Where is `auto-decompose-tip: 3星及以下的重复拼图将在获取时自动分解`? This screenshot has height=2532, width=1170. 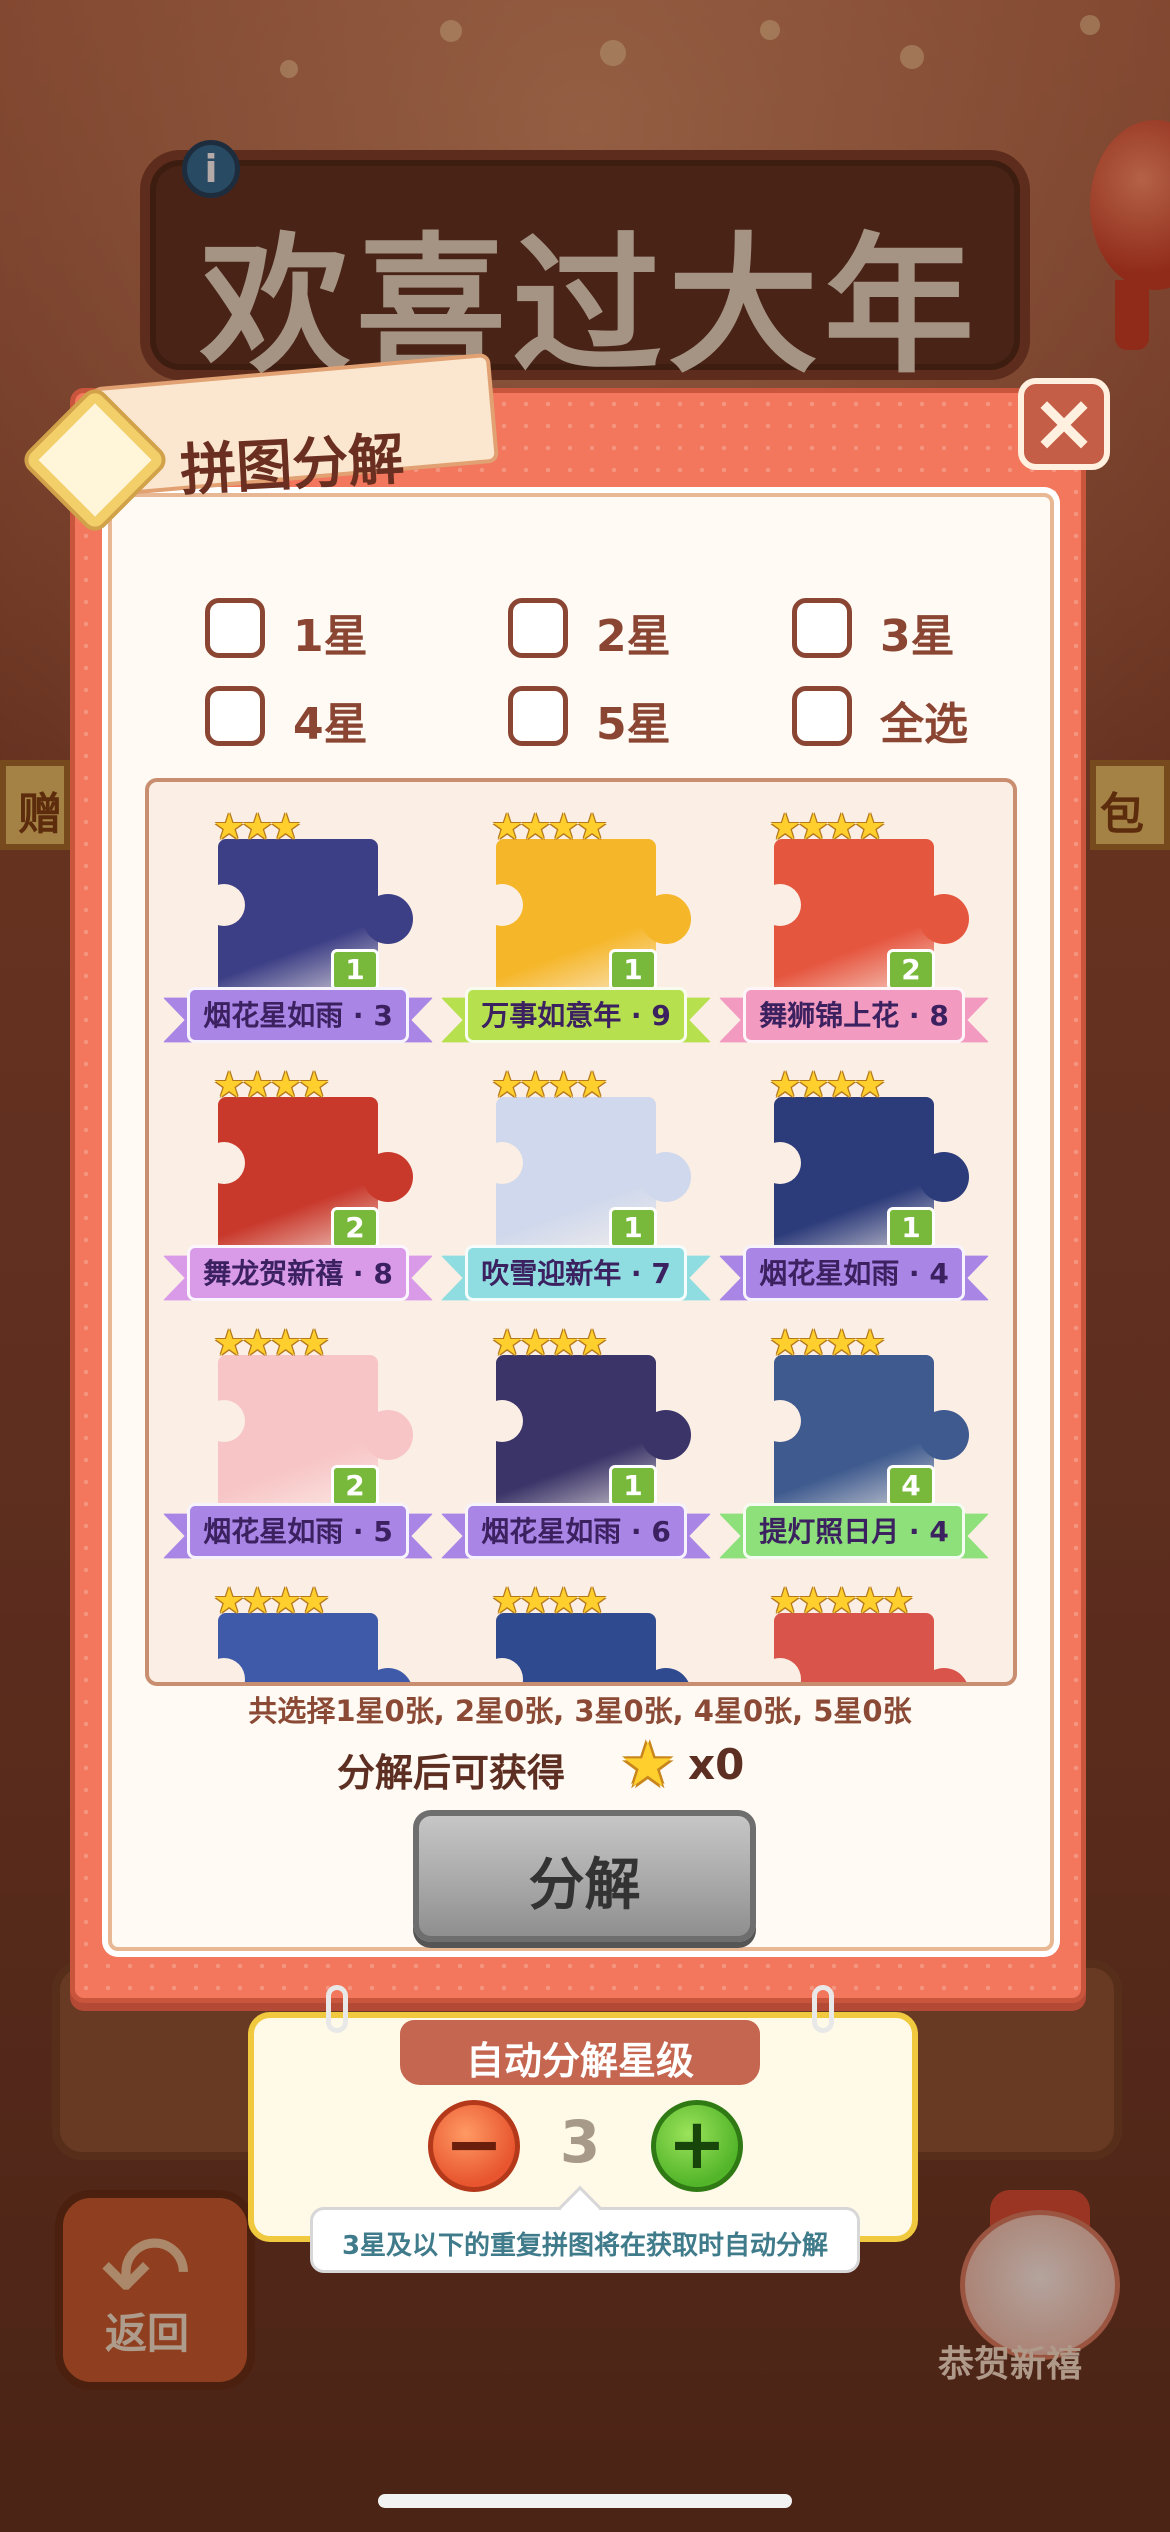
auto-decompose-tip: 3星及以下的重复拼图将在获取时自动分解 is located at coordinates (585, 2246).